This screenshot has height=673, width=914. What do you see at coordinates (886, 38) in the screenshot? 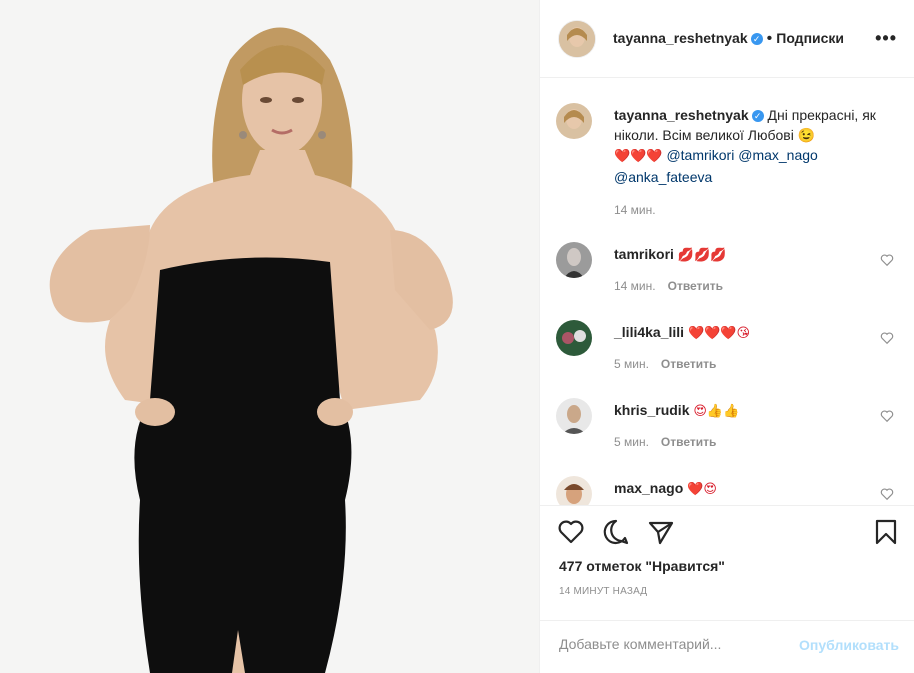
I see `more-options-icon: •••` at bounding box center [886, 38].